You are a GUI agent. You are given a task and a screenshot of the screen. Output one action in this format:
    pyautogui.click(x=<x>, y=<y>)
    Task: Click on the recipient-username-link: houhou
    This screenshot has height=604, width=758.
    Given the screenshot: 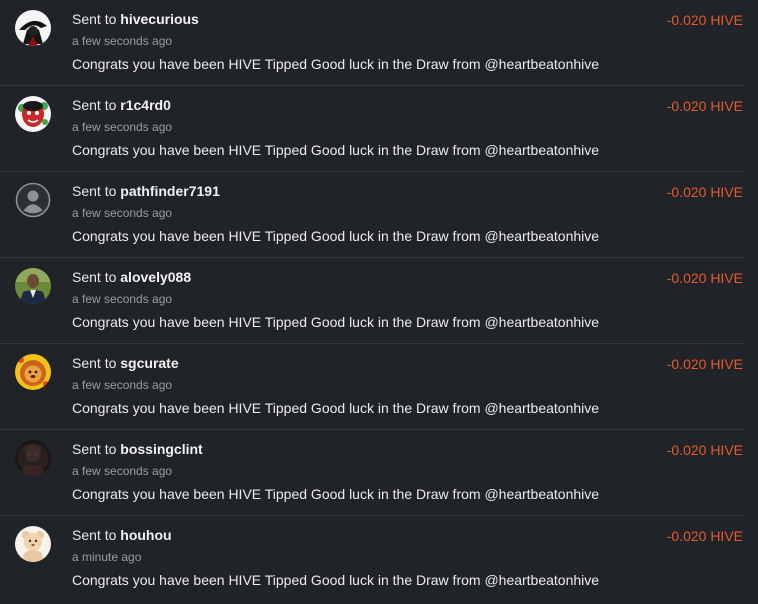 What is the action you would take?
    pyautogui.click(x=145, y=535)
    